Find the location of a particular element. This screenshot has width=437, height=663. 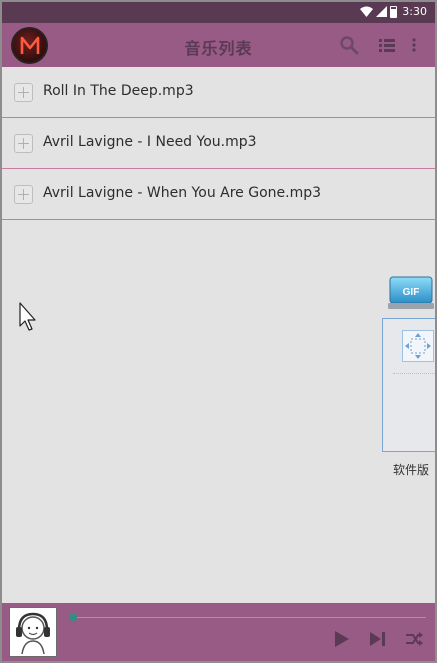

song-row: Avril Lavigne - I Need You.mp3 is located at coordinates (218, 143).